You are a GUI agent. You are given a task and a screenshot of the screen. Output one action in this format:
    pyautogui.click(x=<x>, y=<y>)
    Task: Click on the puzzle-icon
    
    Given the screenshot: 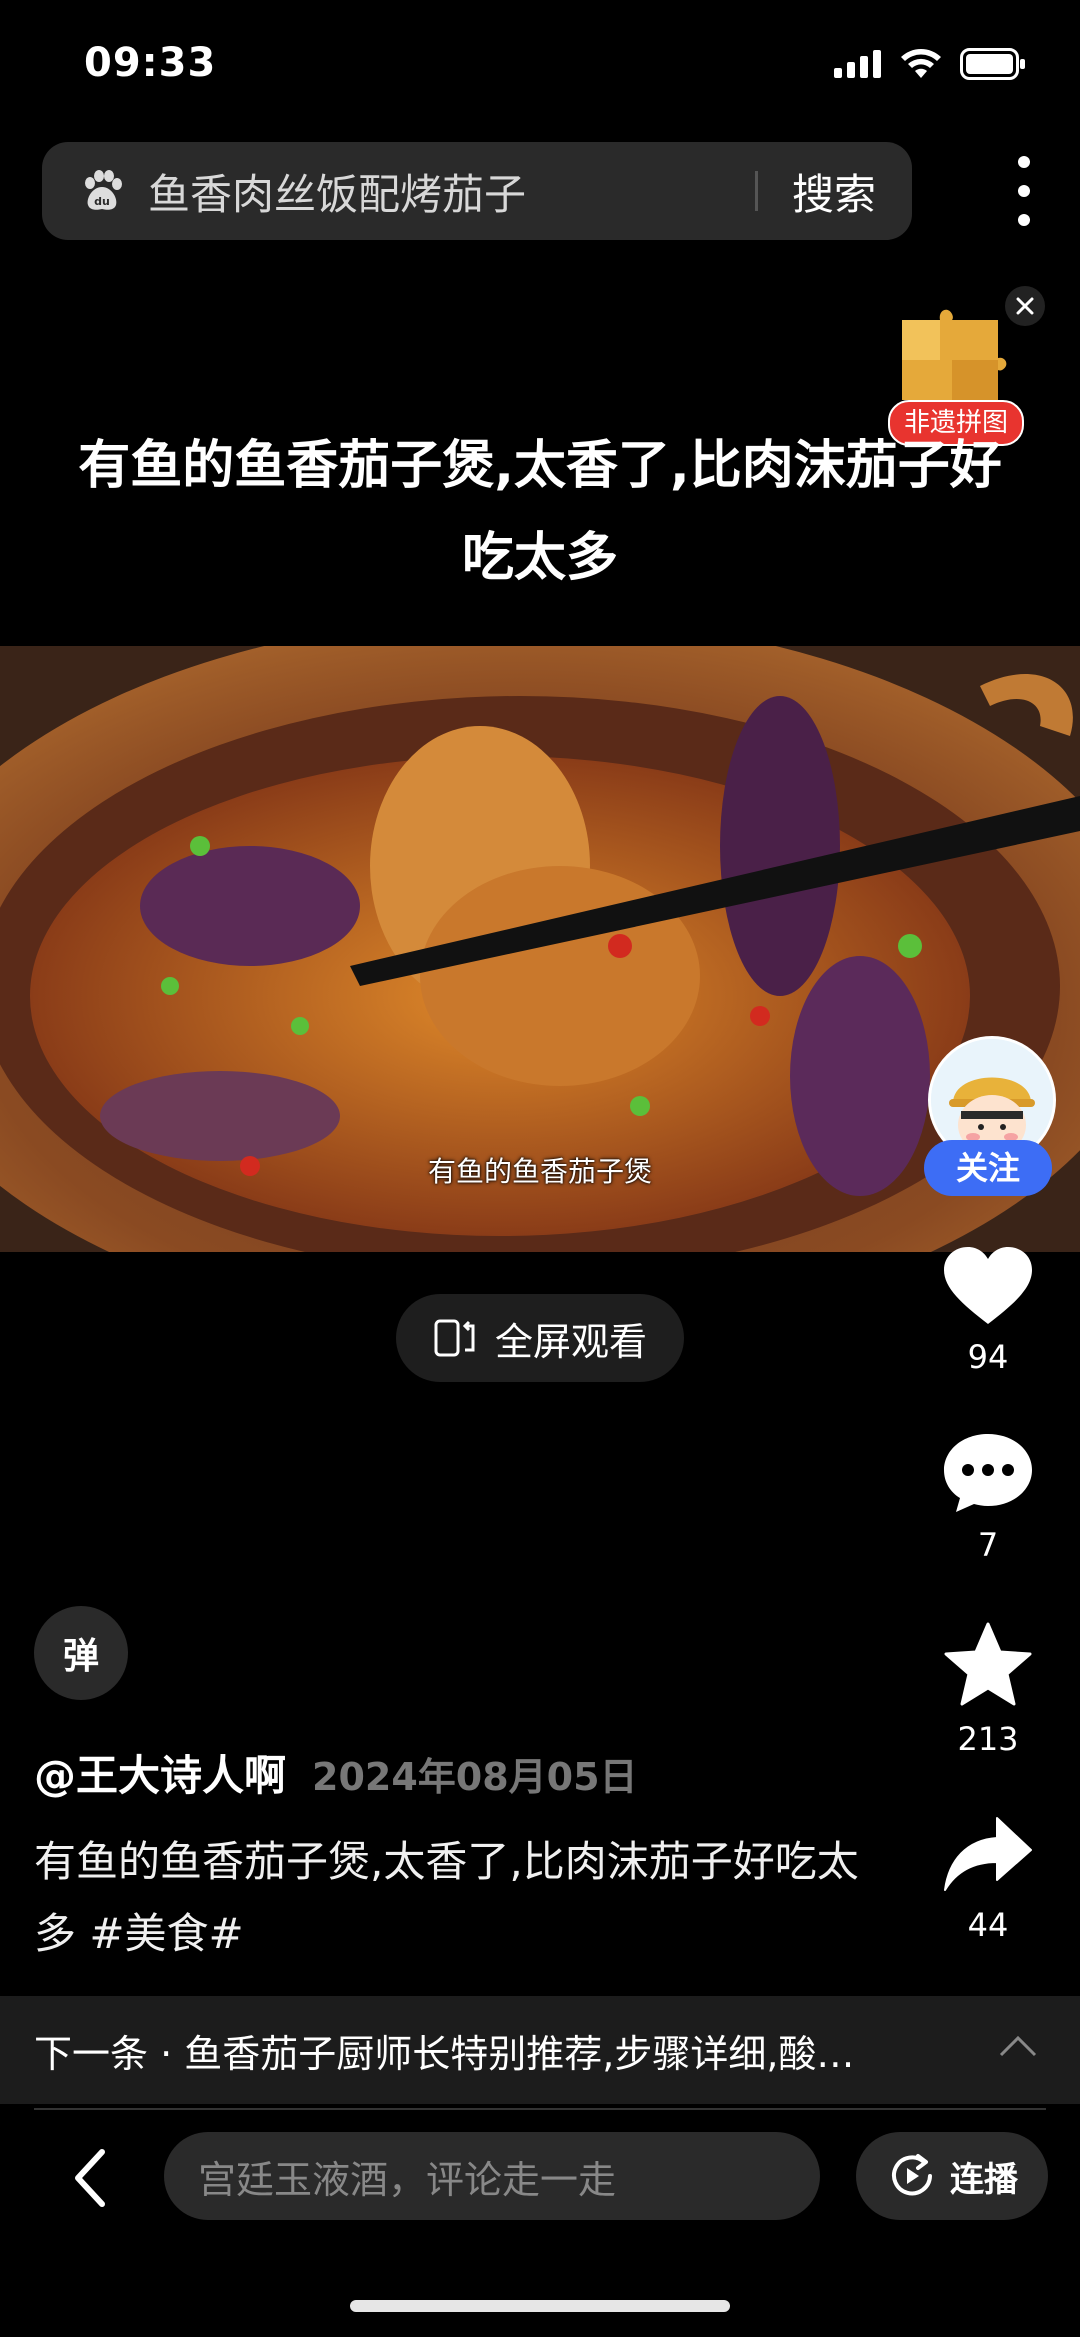 What is the action you would take?
    pyautogui.click(x=954, y=354)
    